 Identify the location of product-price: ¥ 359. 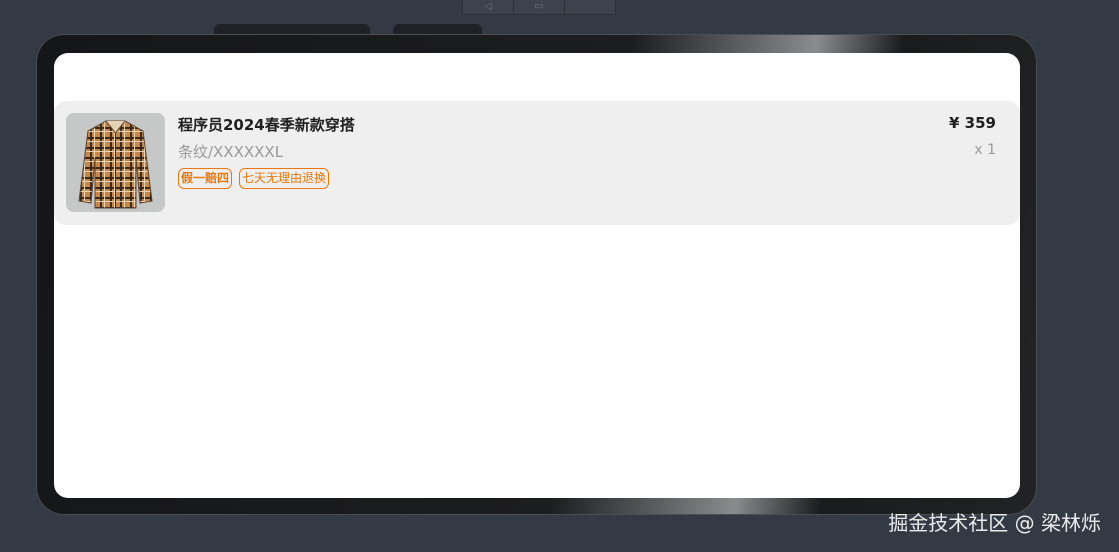
(972, 123).